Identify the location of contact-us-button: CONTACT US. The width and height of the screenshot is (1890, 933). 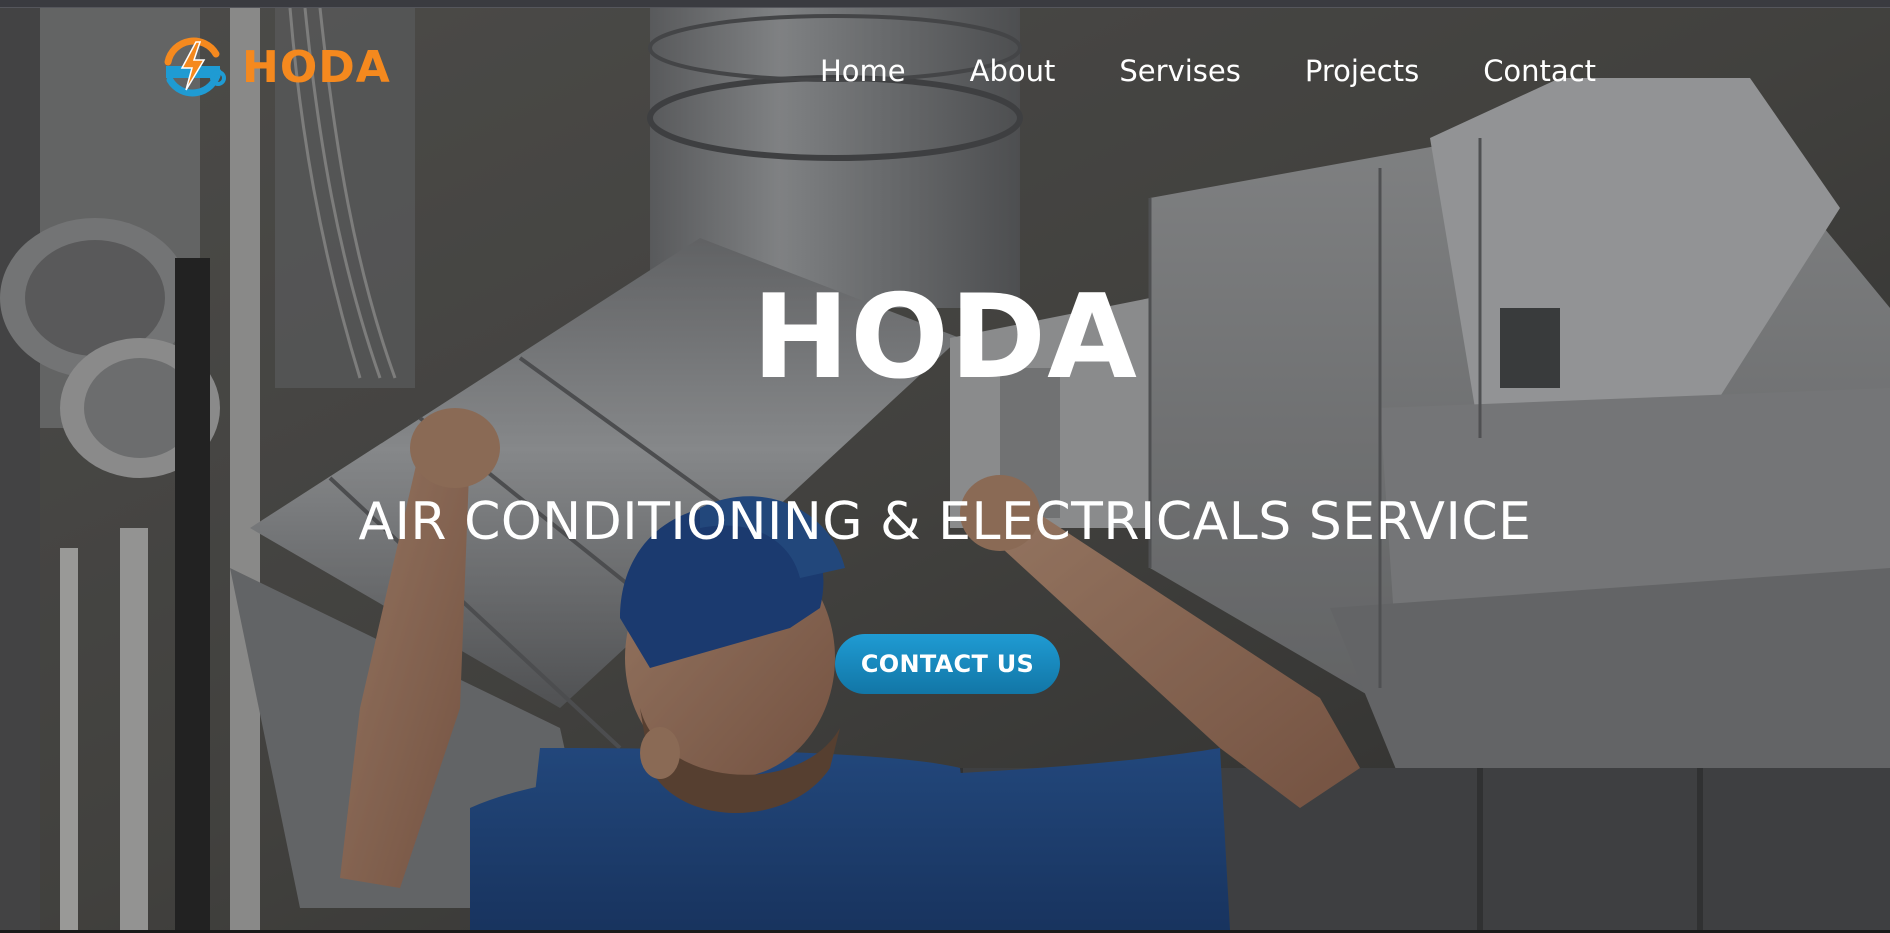
(947, 664).